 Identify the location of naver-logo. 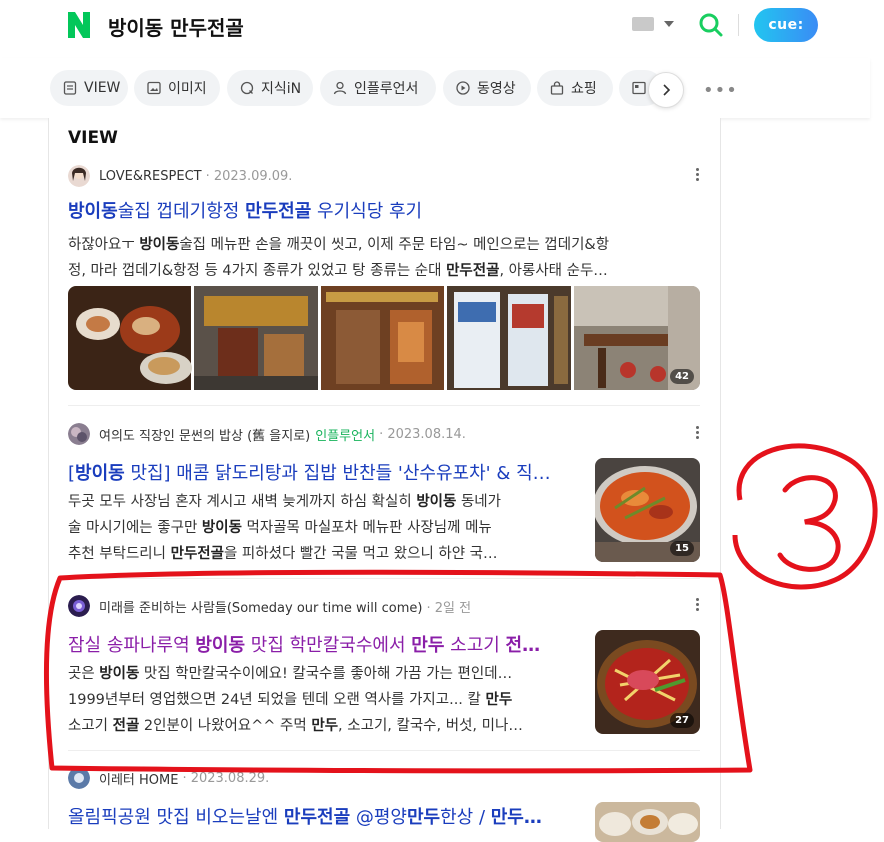
(79, 25).